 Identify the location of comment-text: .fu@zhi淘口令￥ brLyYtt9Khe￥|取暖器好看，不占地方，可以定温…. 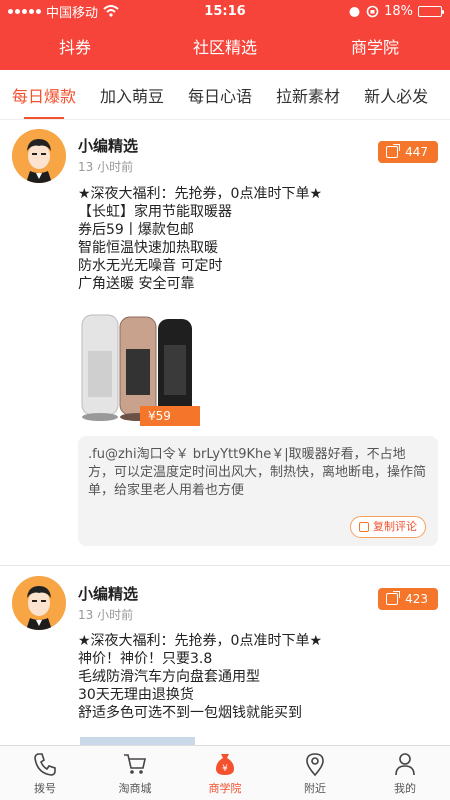
(257, 472).